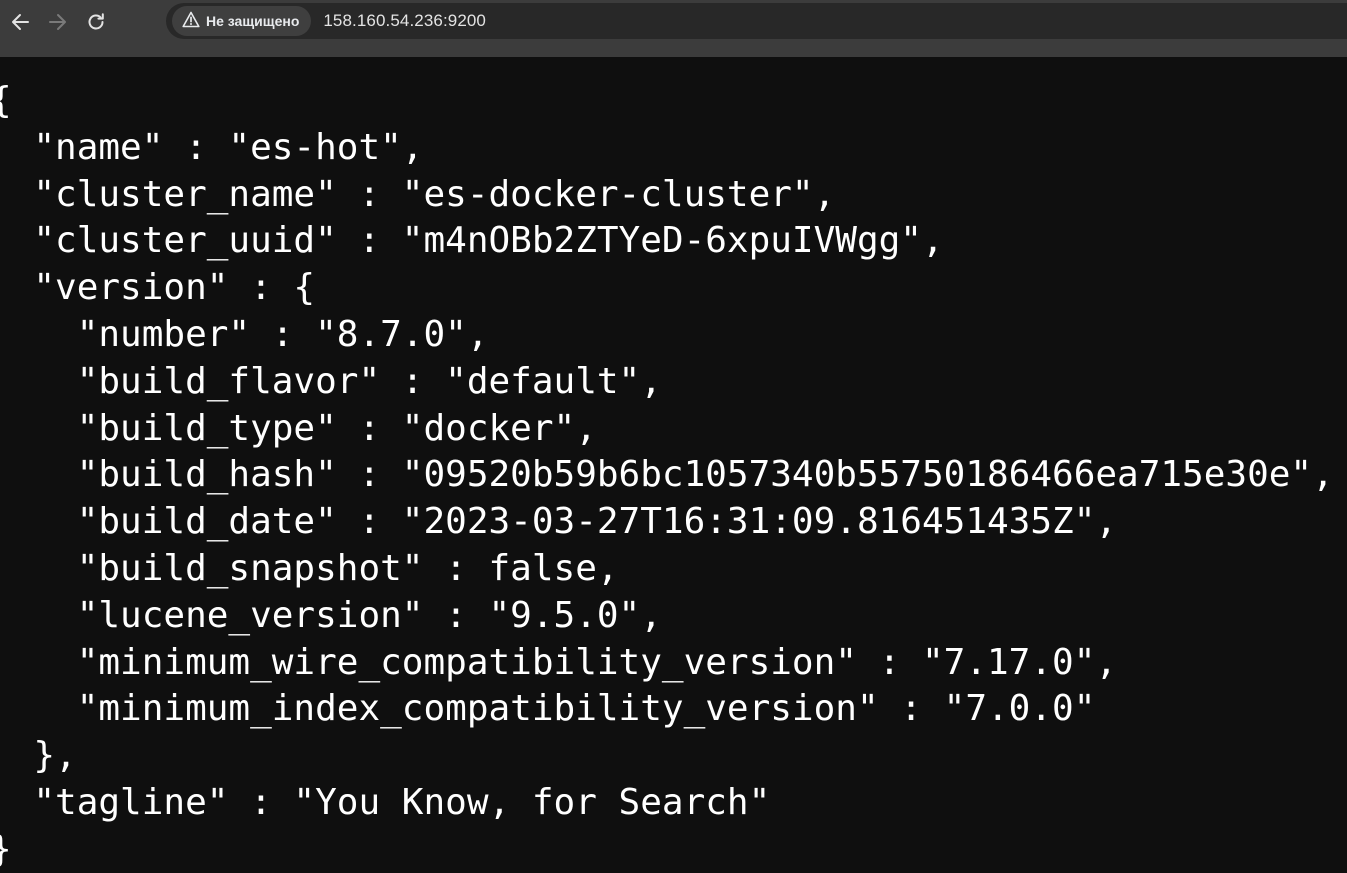 This screenshot has height=873, width=1347. I want to click on json-line: "tagline" : "You Know, for Search", so click(385, 802).